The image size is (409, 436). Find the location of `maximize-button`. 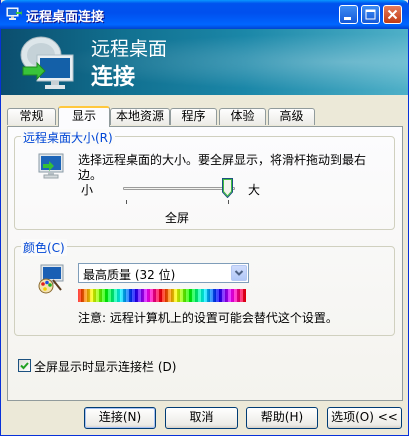

maximize-button is located at coordinates (370, 14).